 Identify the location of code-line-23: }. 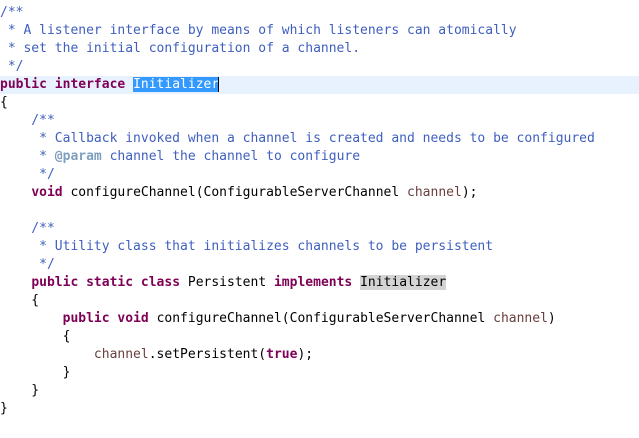
(319, 409).